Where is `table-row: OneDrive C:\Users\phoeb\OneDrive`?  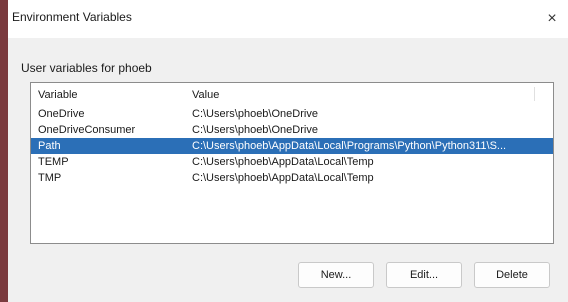 table-row: OneDrive C:\Users\phoeb\OneDrive is located at coordinates (292, 114).